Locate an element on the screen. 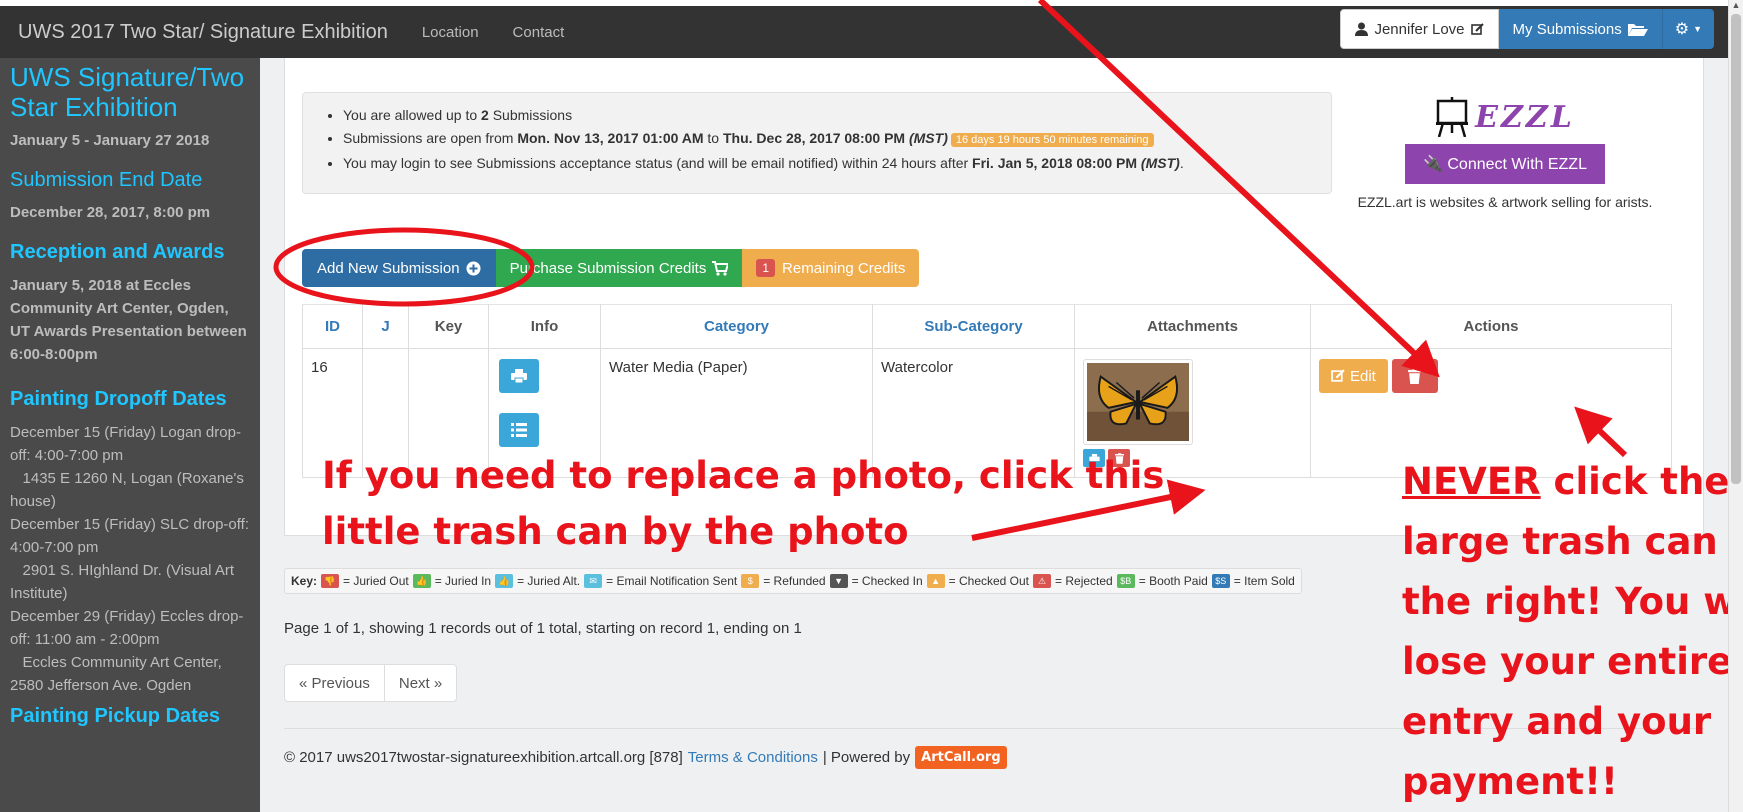 The height and width of the screenshot is (812, 1743). user-icon is located at coordinates (1362, 29).